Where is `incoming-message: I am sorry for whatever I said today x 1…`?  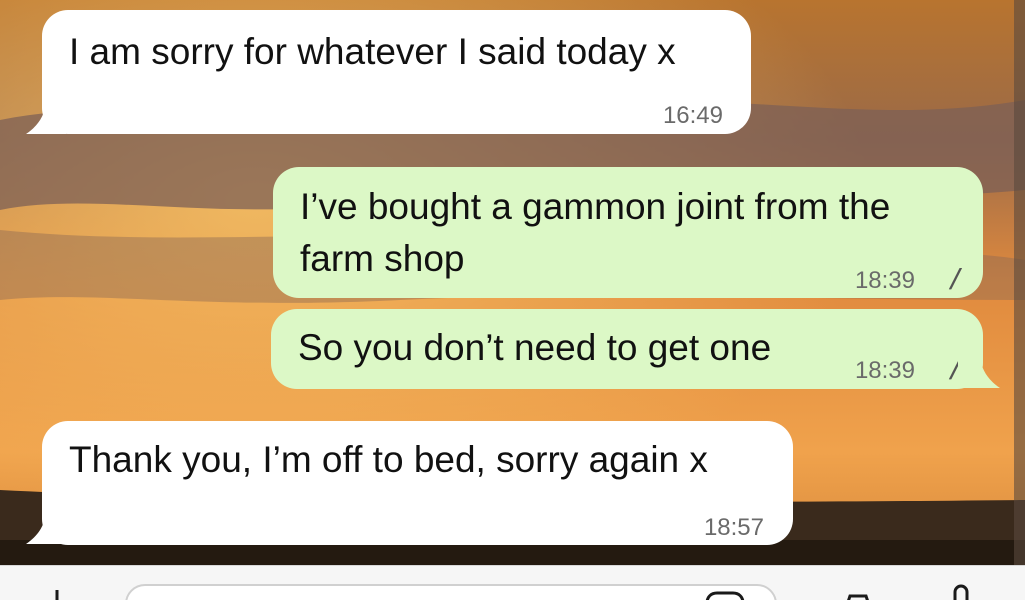 incoming-message: I am sorry for whatever I said today x 1… is located at coordinates (396, 72).